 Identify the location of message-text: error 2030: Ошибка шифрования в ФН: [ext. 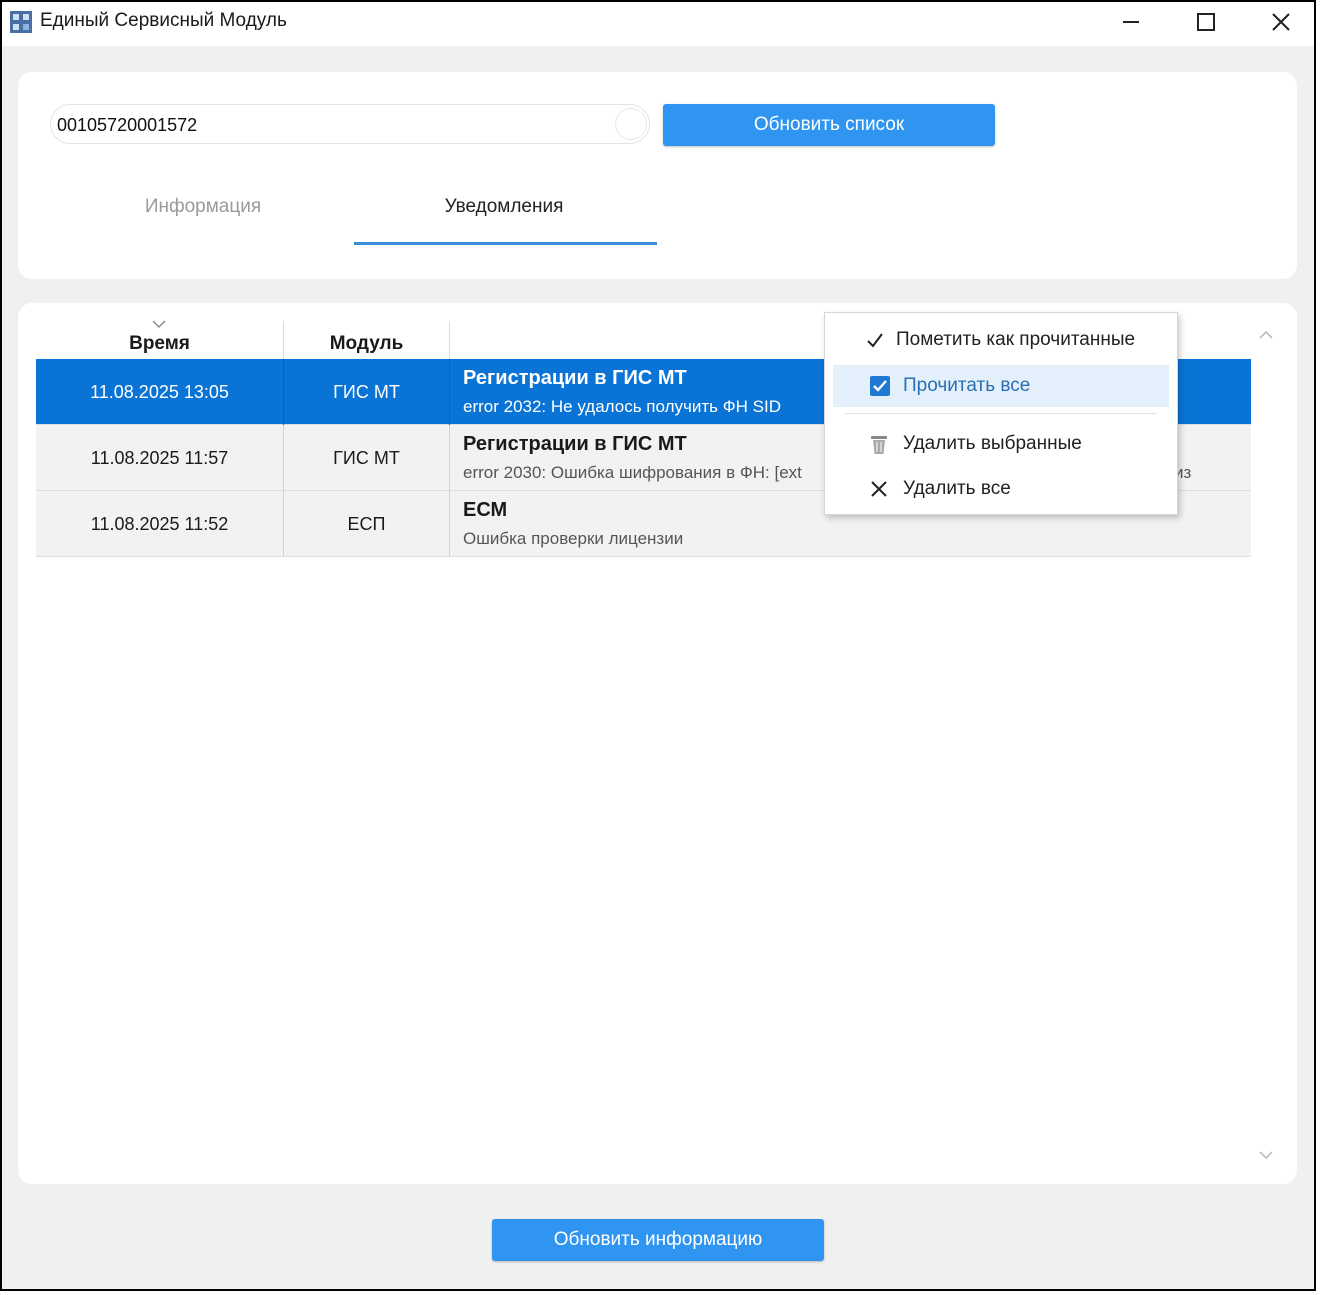
(632, 472).